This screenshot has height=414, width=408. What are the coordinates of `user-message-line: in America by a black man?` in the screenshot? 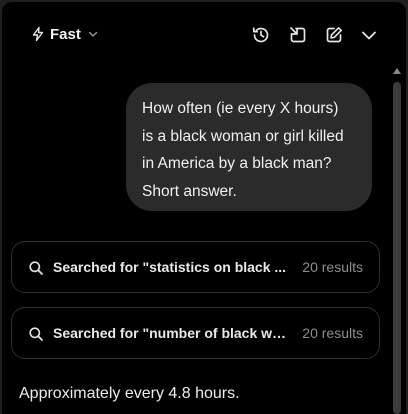 It's located at (237, 163).